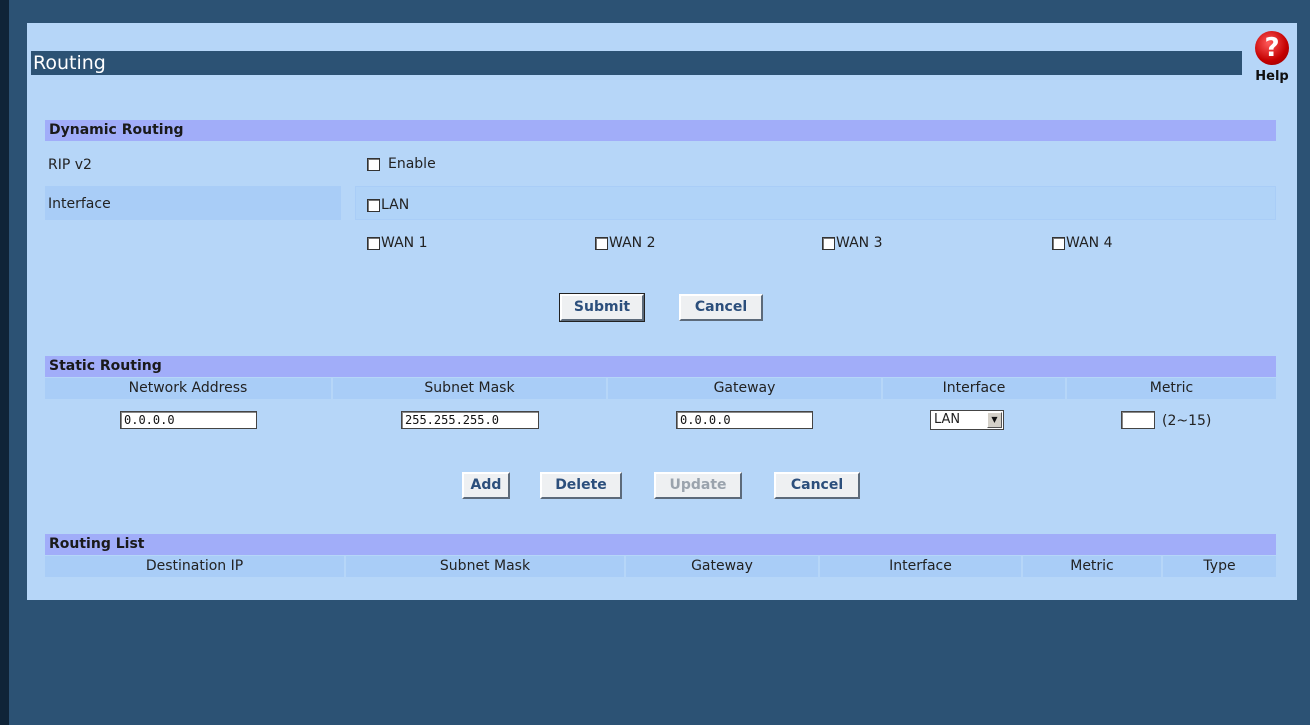 The height and width of the screenshot is (725, 1310). What do you see at coordinates (975, 388) in the screenshot?
I see `column-interface: Interface` at bounding box center [975, 388].